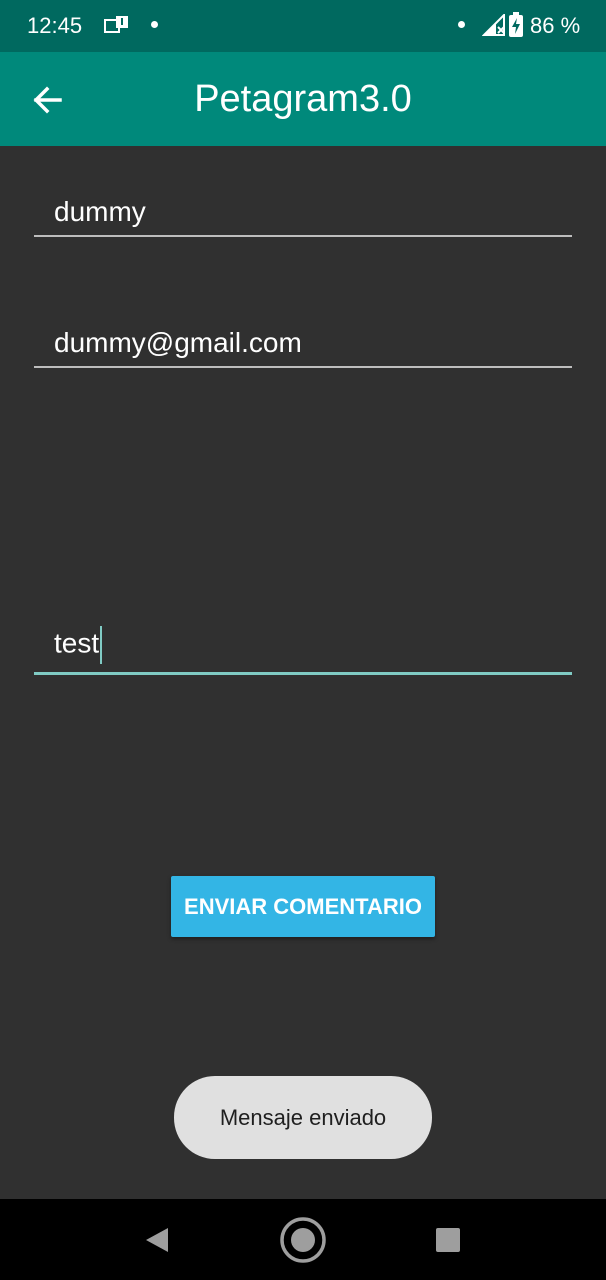  What do you see at coordinates (303, 26) in the screenshot?
I see `status-bar: 12:45 86 %` at bounding box center [303, 26].